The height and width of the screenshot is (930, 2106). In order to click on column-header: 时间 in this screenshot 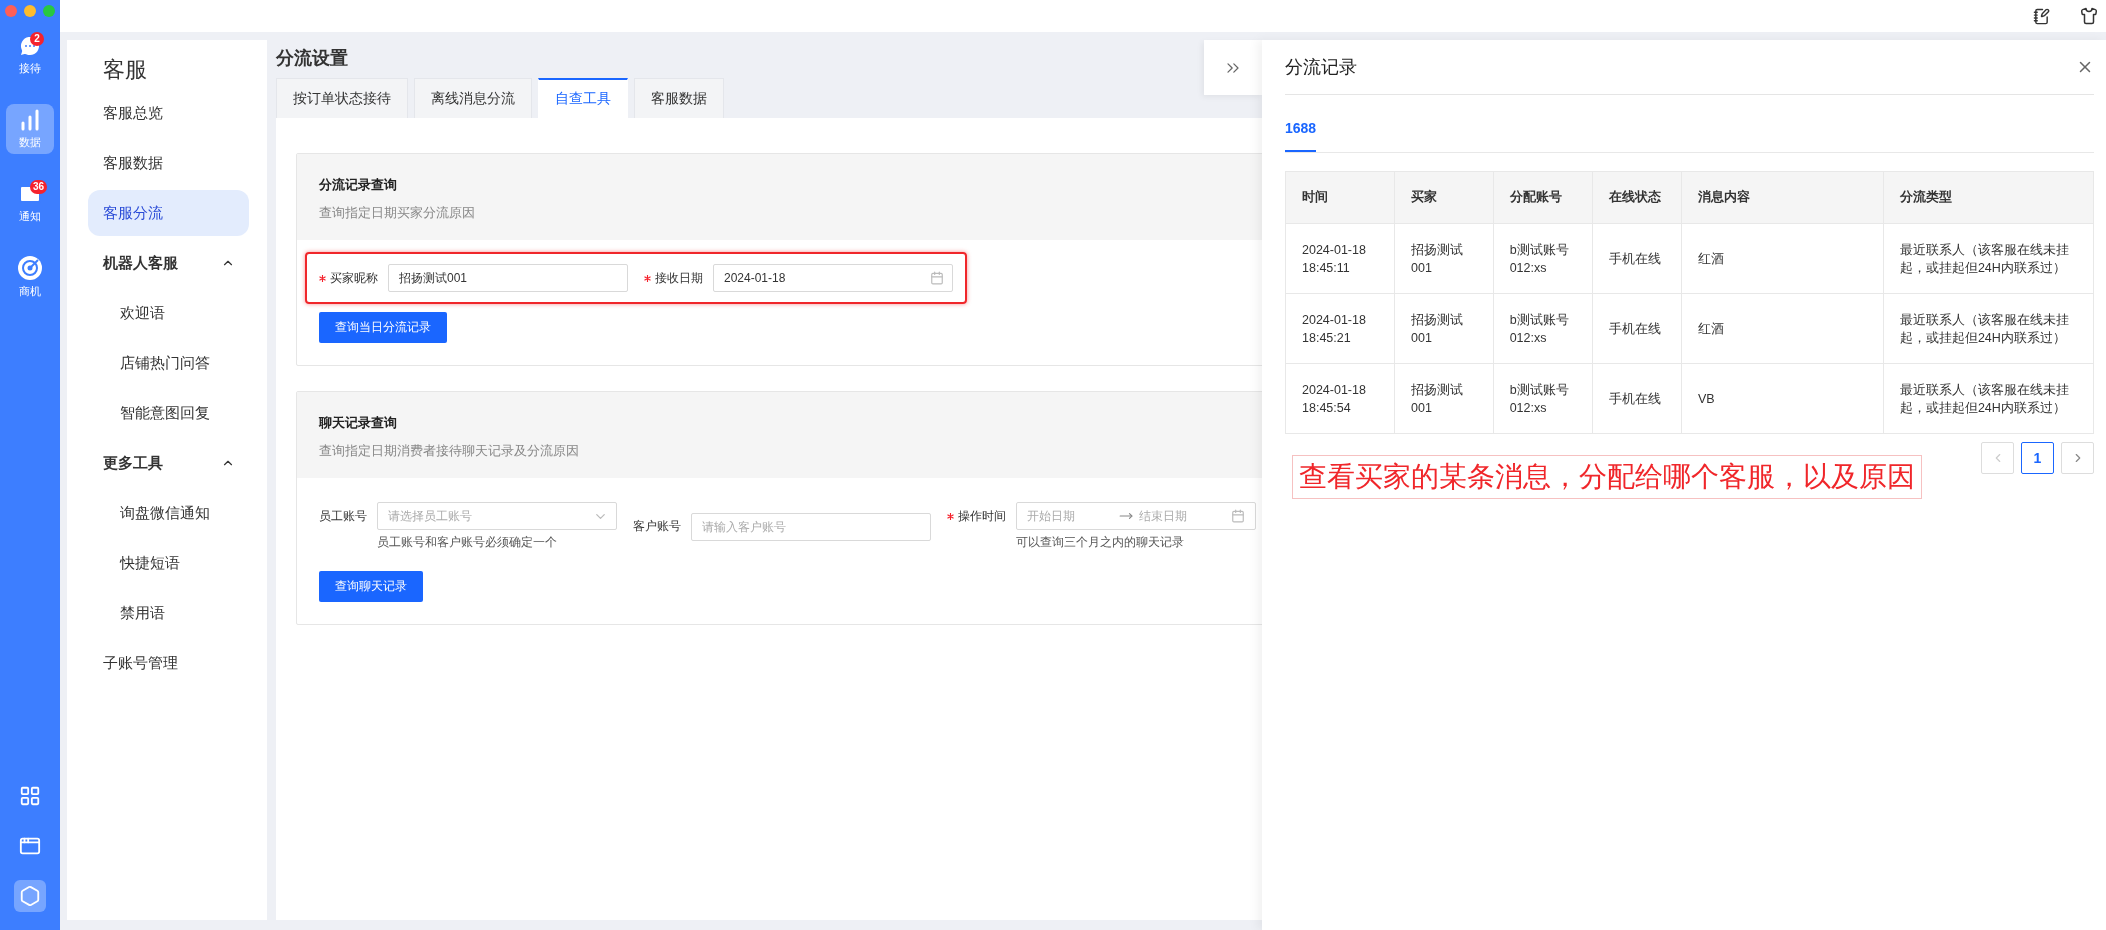, I will do `click(1340, 197)`.